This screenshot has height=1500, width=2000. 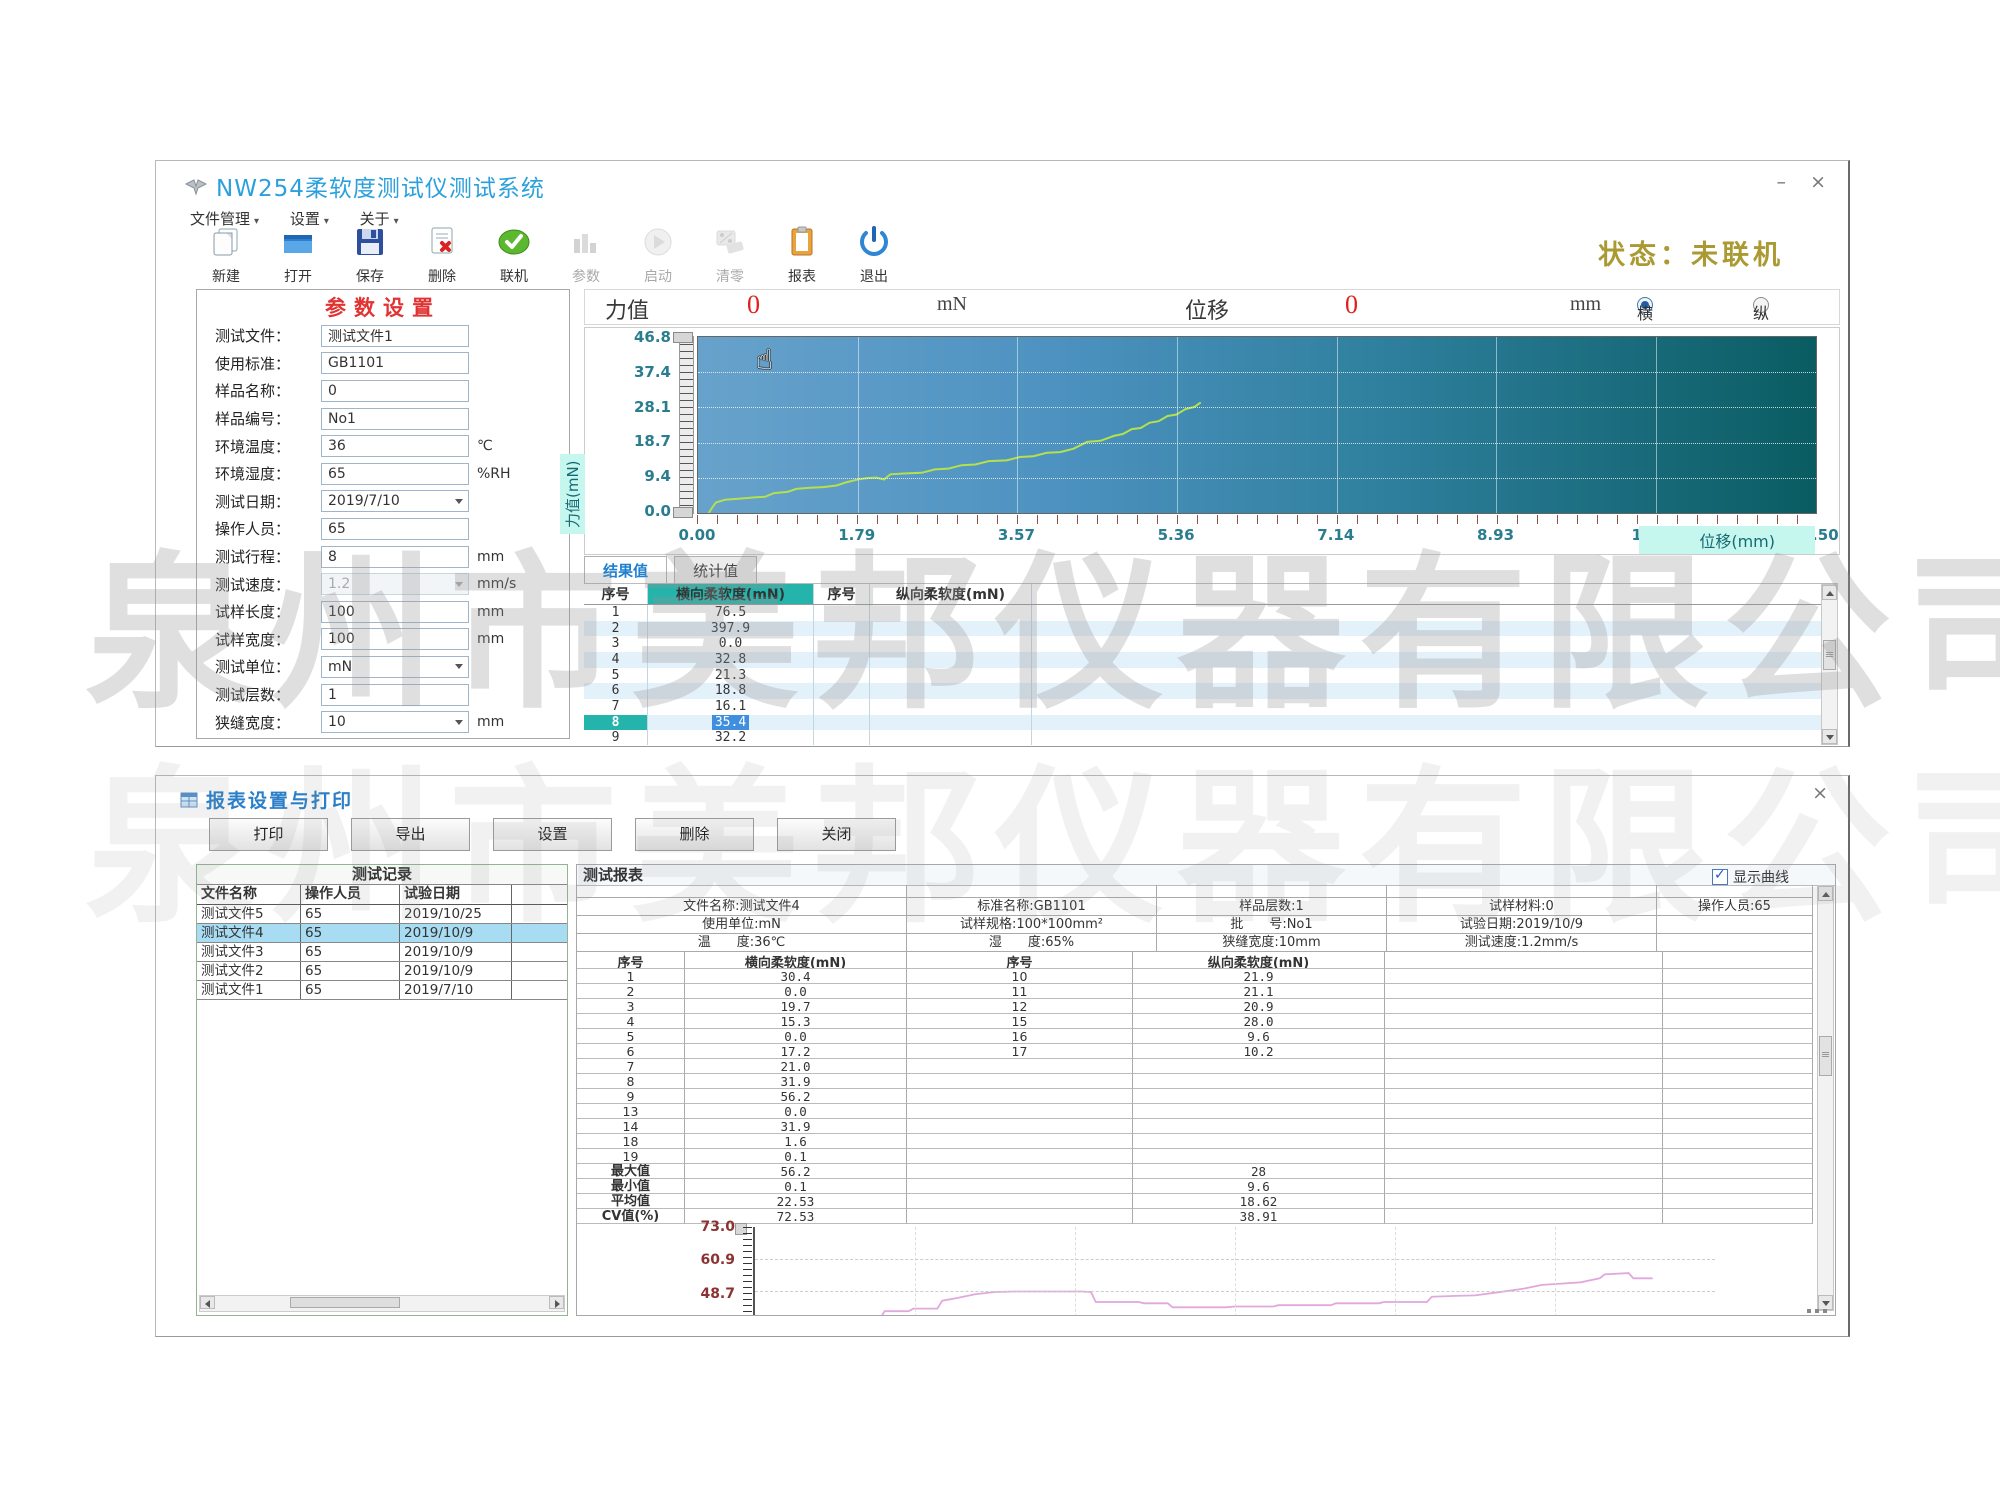 What do you see at coordinates (382, 990) in the screenshot?
I see `record-row: 测试文件1 65 2019/7/10` at bounding box center [382, 990].